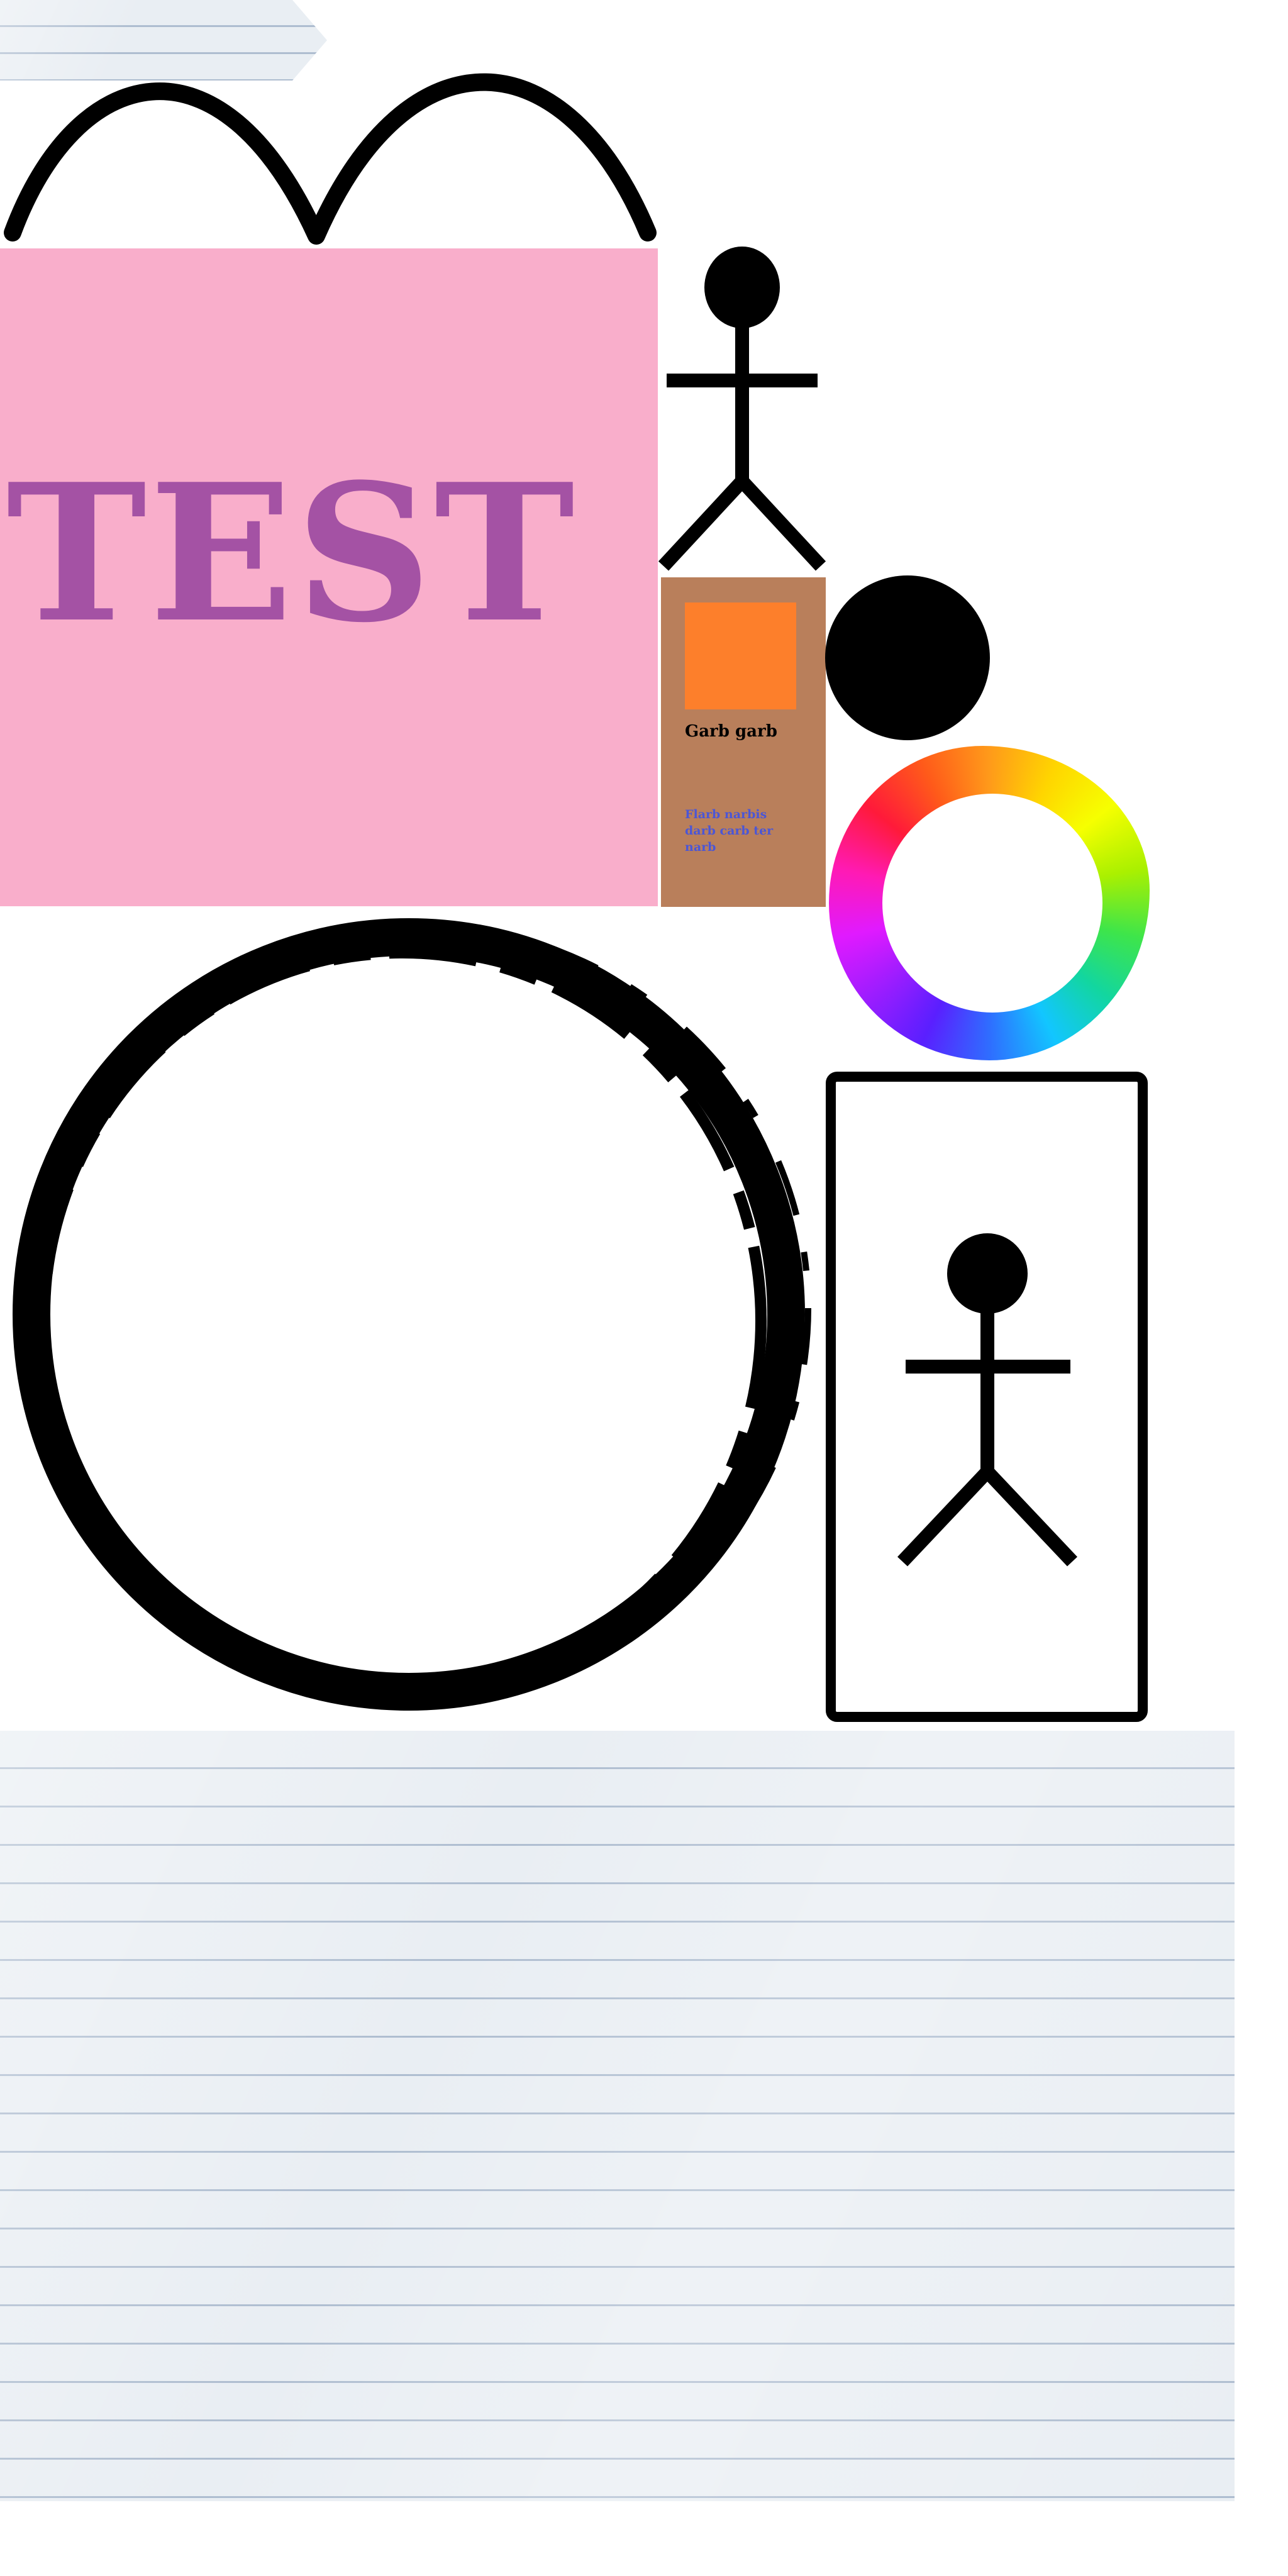 The image size is (1288, 2576). What do you see at coordinates (291, 553) in the screenshot?
I see `card-title: TEST` at bounding box center [291, 553].